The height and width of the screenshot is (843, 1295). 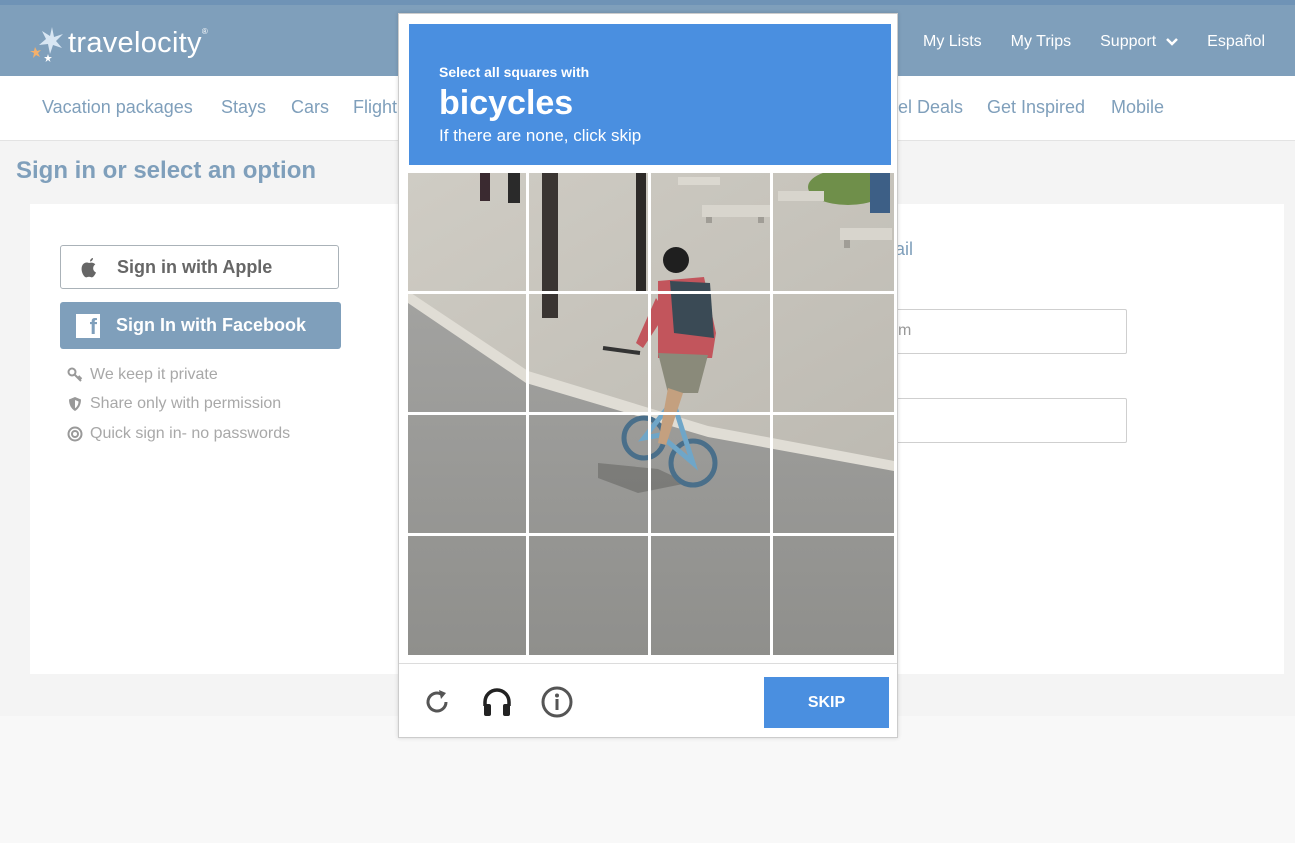 I want to click on nav-deals: el Deals, so click(x=930, y=107).